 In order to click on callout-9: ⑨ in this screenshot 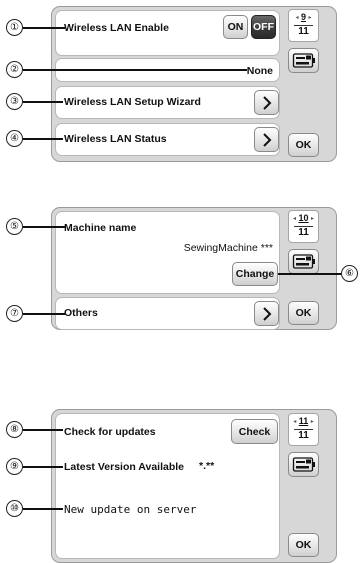, I will do `click(14, 466)`.